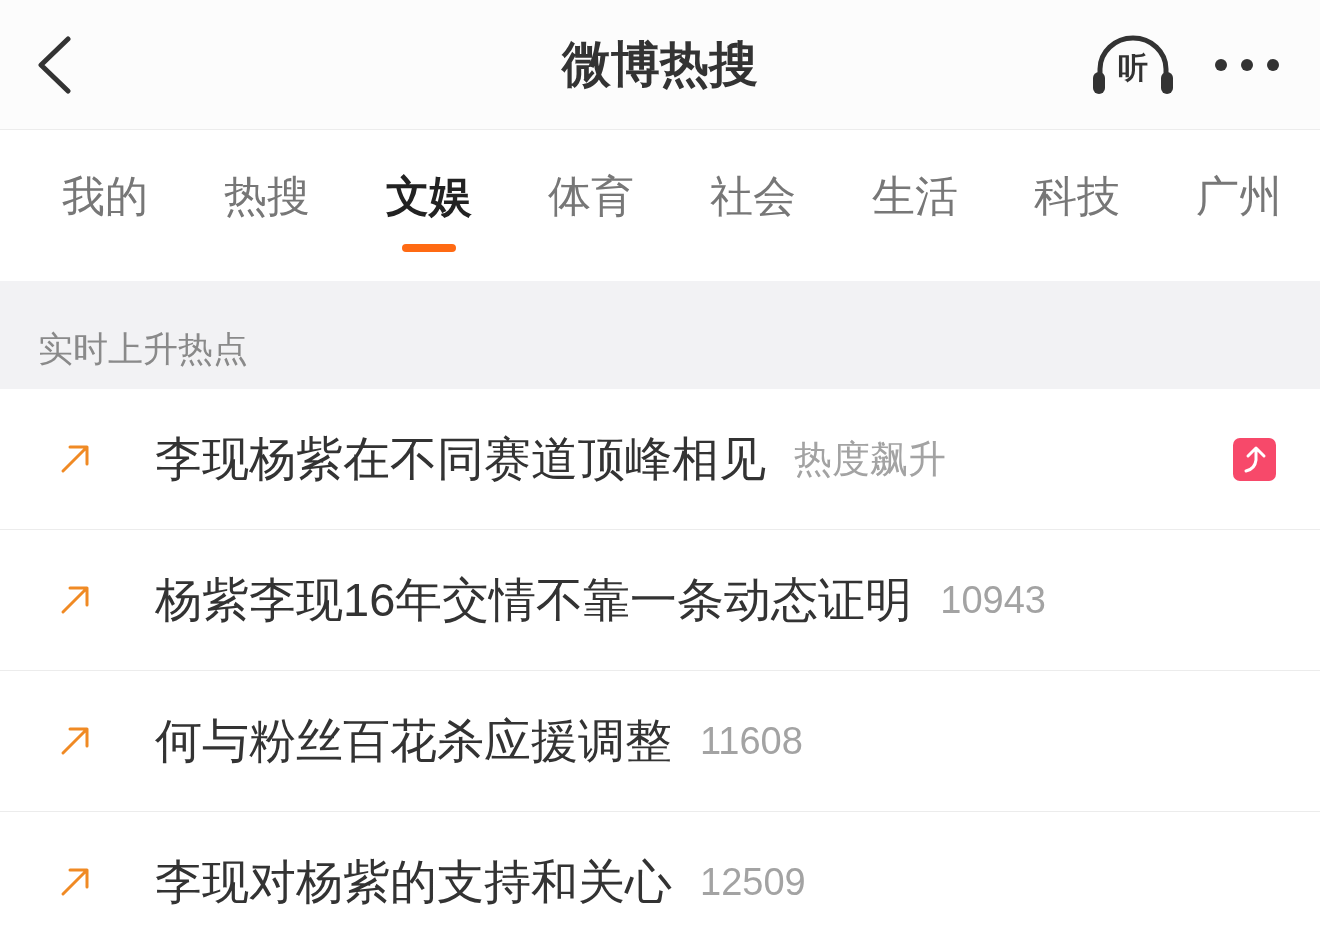  Describe the element at coordinates (413, 881) in the screenshot. I see `topic-title: 李现对杨紫的支持和关心` at that location.